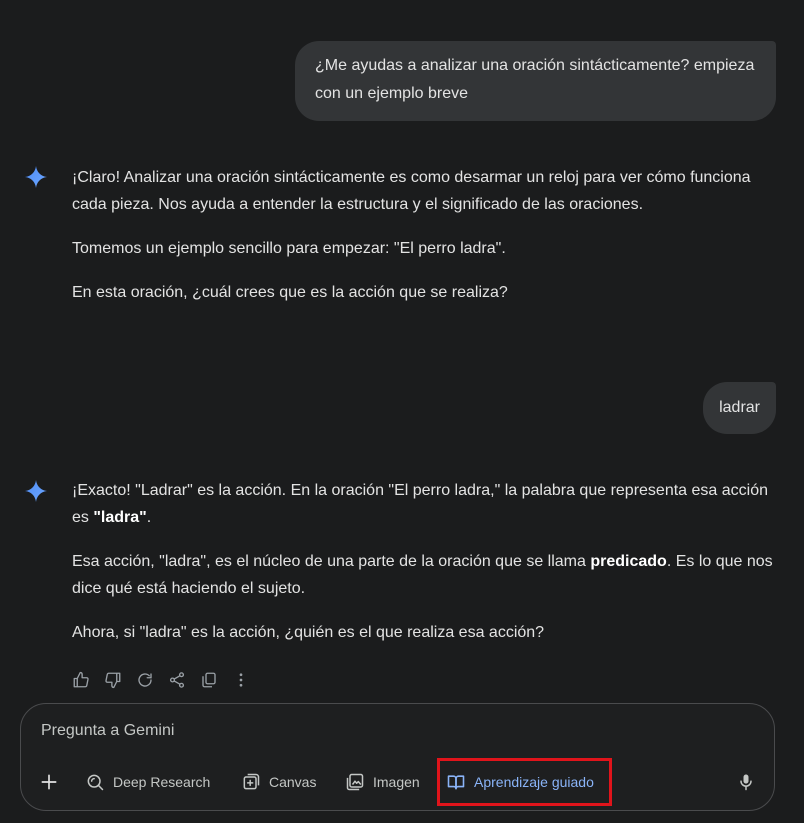 This screenshot has height=823, width=804. I want to click on deep-research-icon, so click(95, 782).